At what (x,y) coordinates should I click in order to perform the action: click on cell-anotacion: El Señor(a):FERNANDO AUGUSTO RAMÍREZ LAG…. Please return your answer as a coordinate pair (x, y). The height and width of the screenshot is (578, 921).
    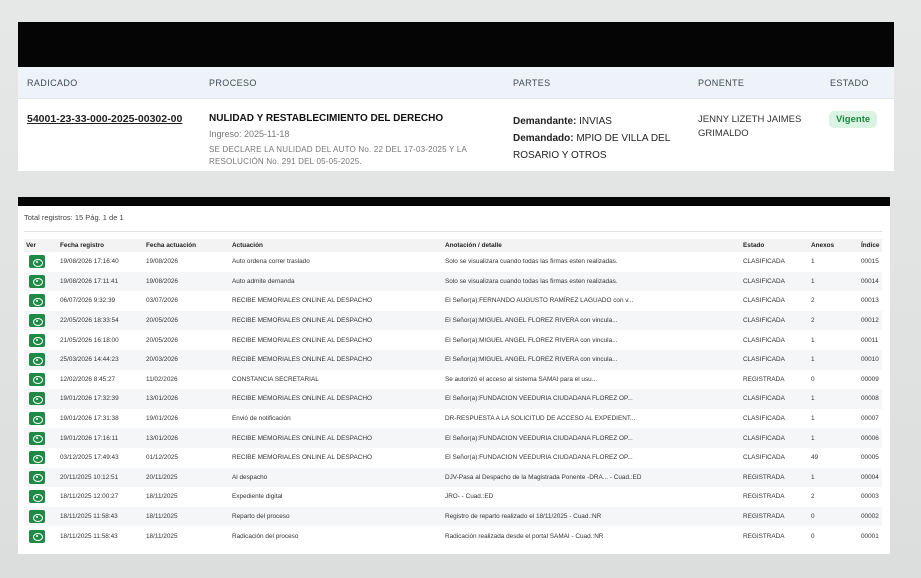
    Looking at the image, I should click on (539, 301).